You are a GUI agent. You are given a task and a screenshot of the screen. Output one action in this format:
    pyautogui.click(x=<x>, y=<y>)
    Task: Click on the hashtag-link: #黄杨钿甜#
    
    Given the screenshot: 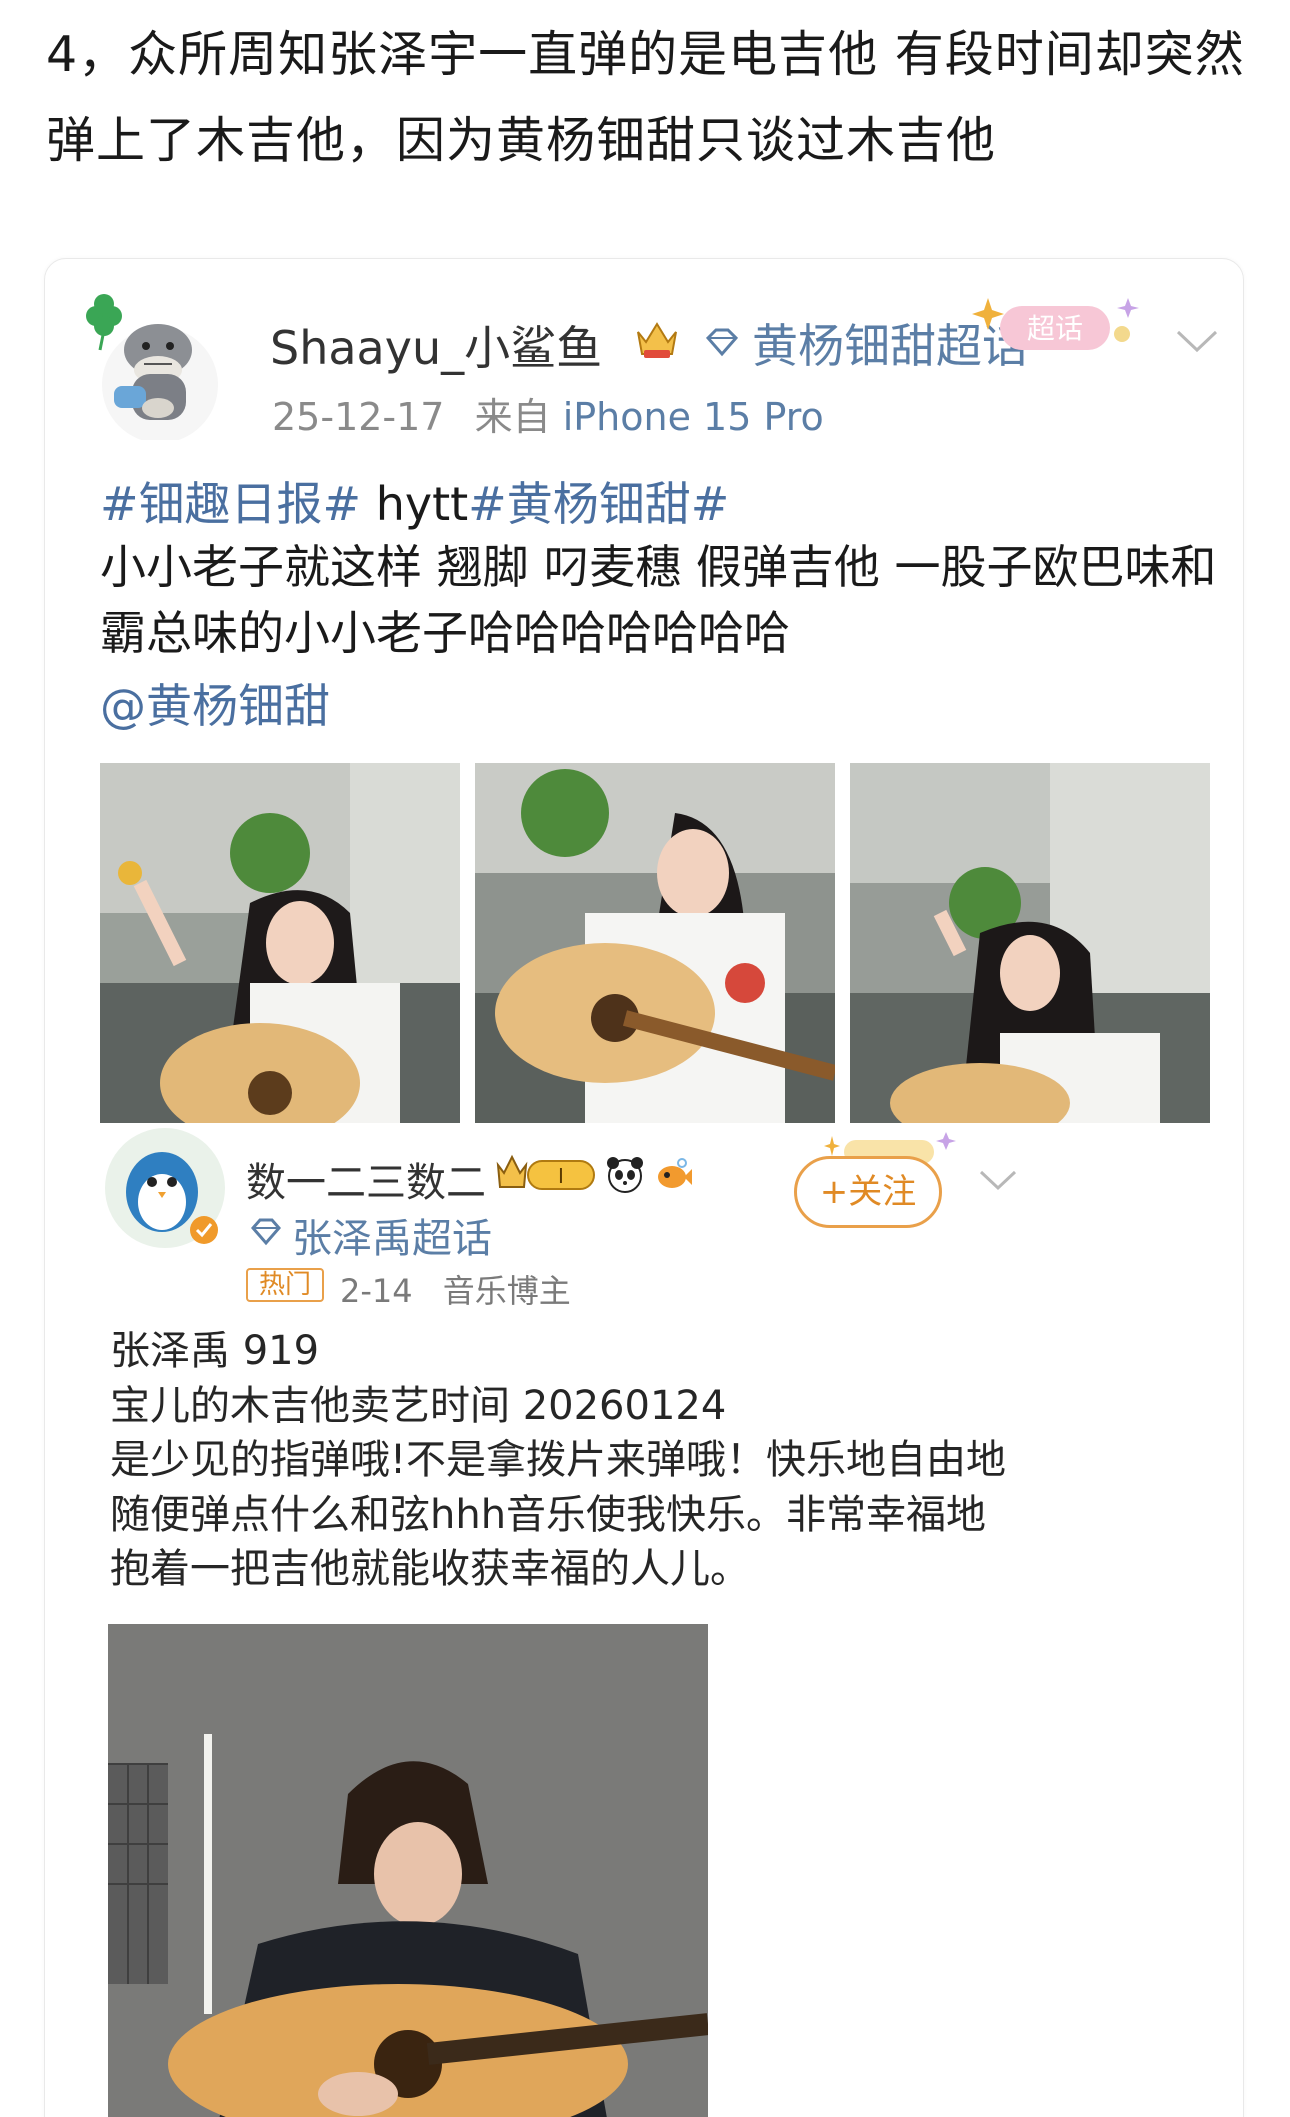 What is the action you would take?
    pyautogui.click(x=598, y=504)
    